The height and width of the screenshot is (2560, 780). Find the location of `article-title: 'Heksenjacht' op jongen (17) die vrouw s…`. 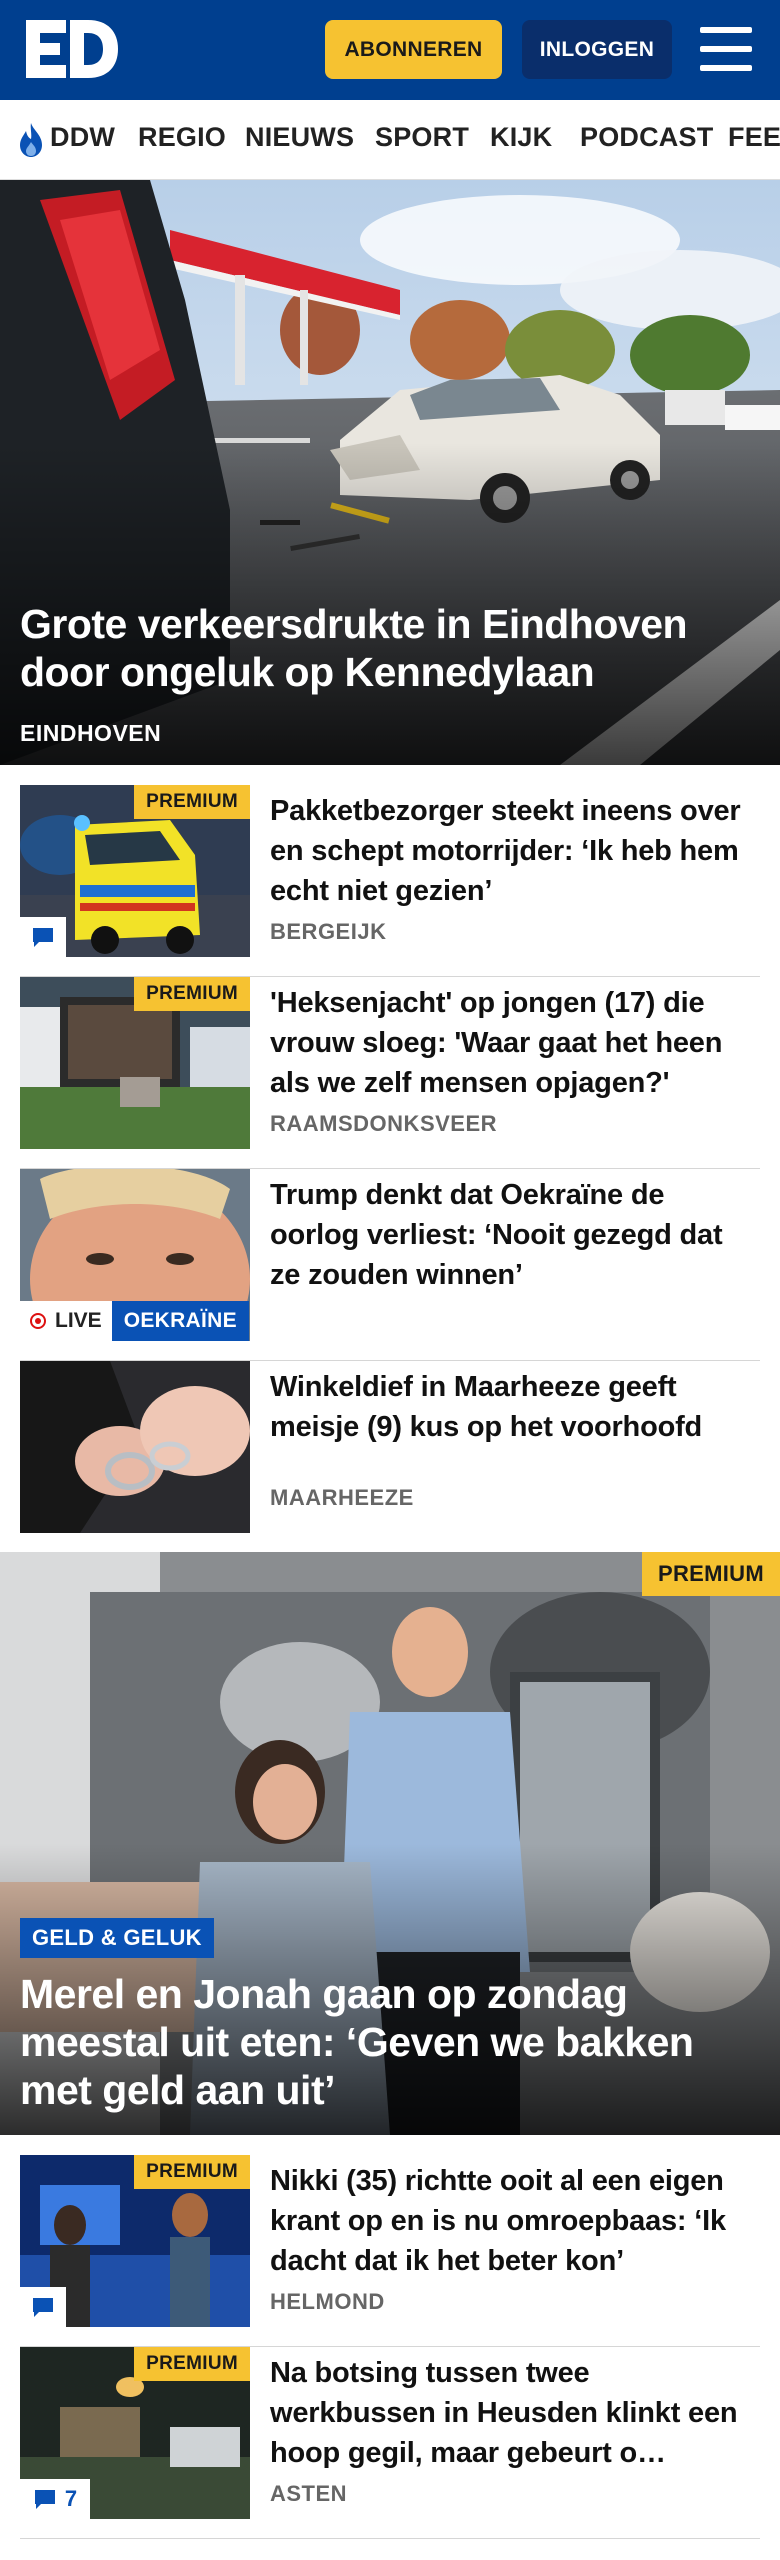

article-title: 'Heksenjacht' op jongen (17) die vrouw s… is located at coordinates (515, 1043).